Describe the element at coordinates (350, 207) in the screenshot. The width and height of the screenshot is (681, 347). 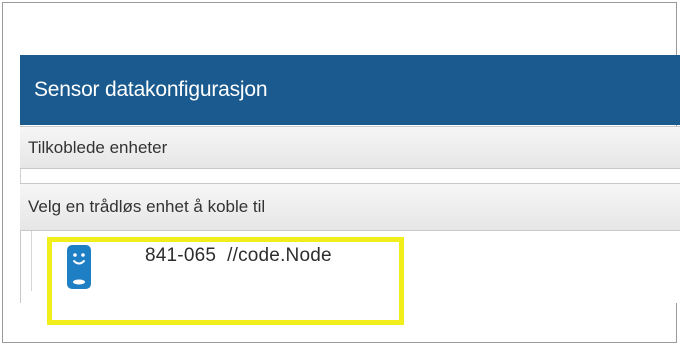
I see `select-device-section: Velg en trådløs enhet å koble til` at that location.